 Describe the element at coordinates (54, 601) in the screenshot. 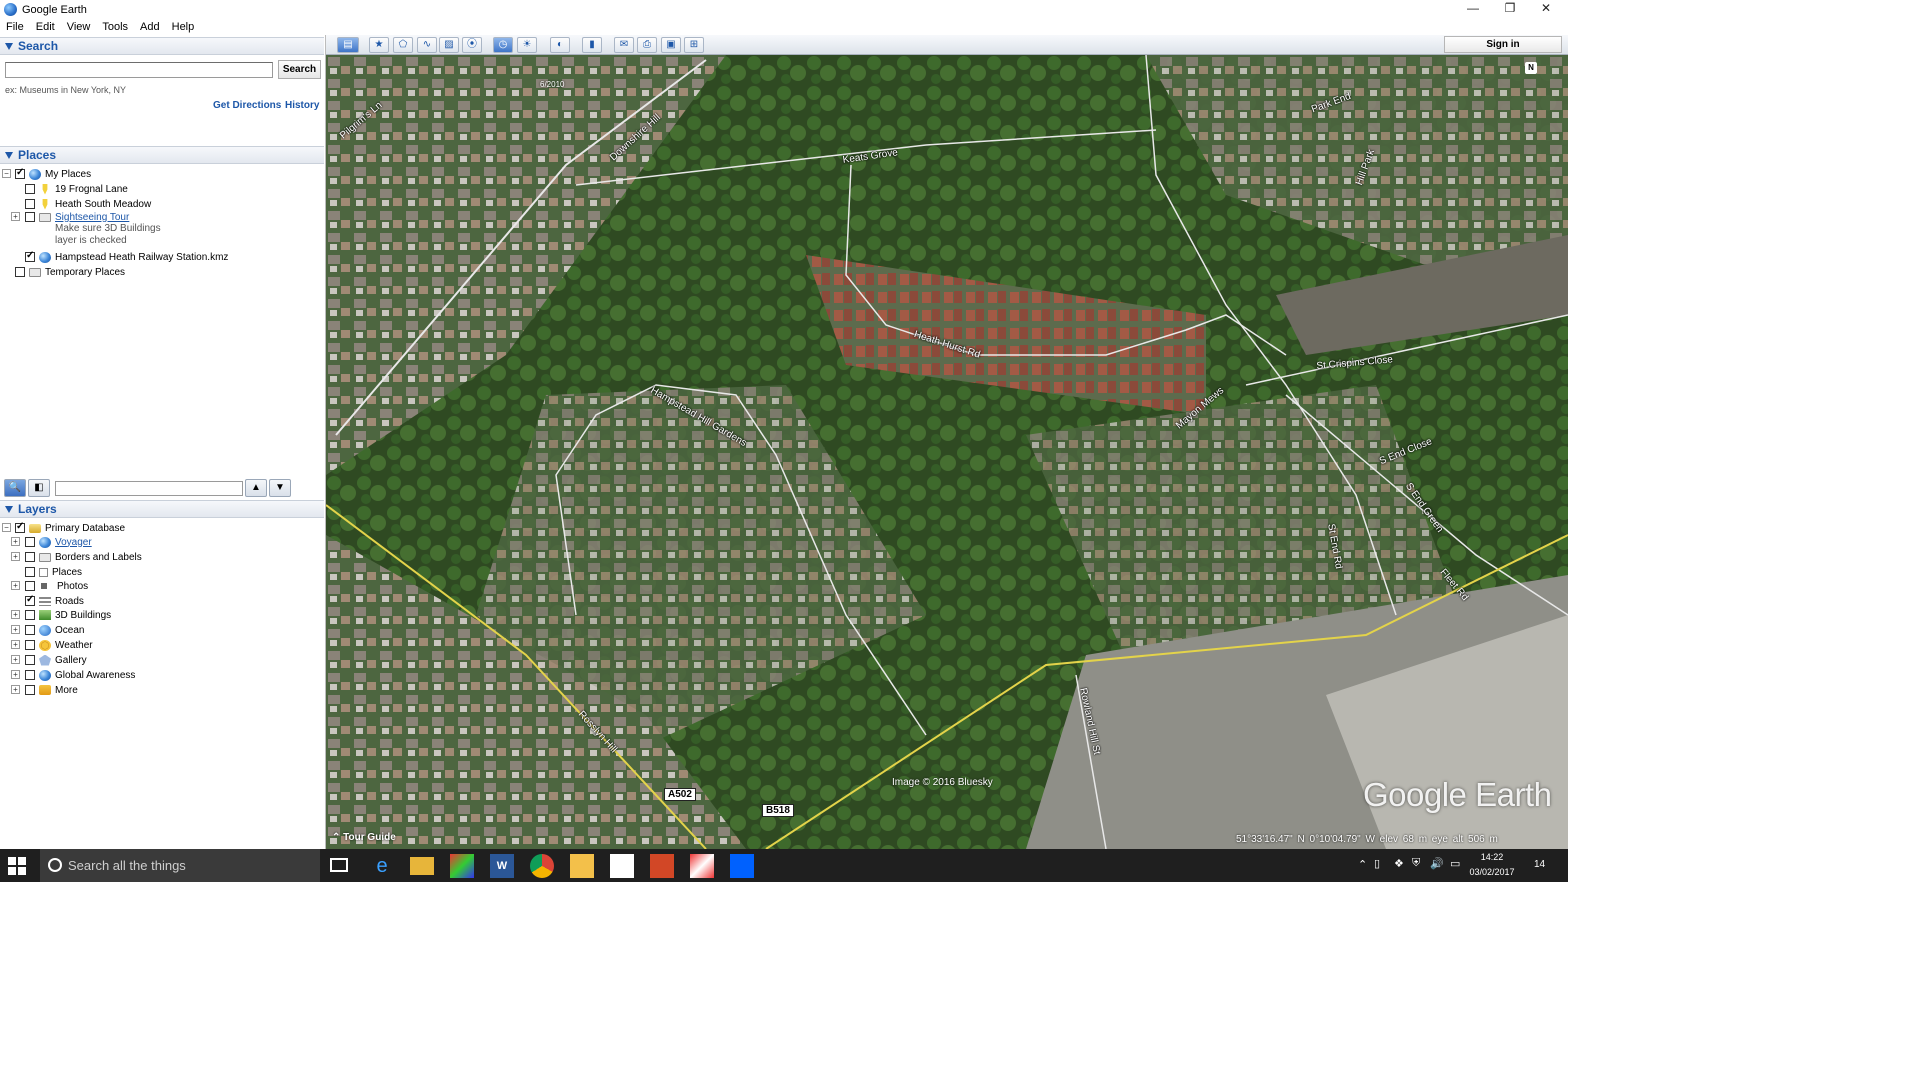

I see `layer-item: Roads` at that location.